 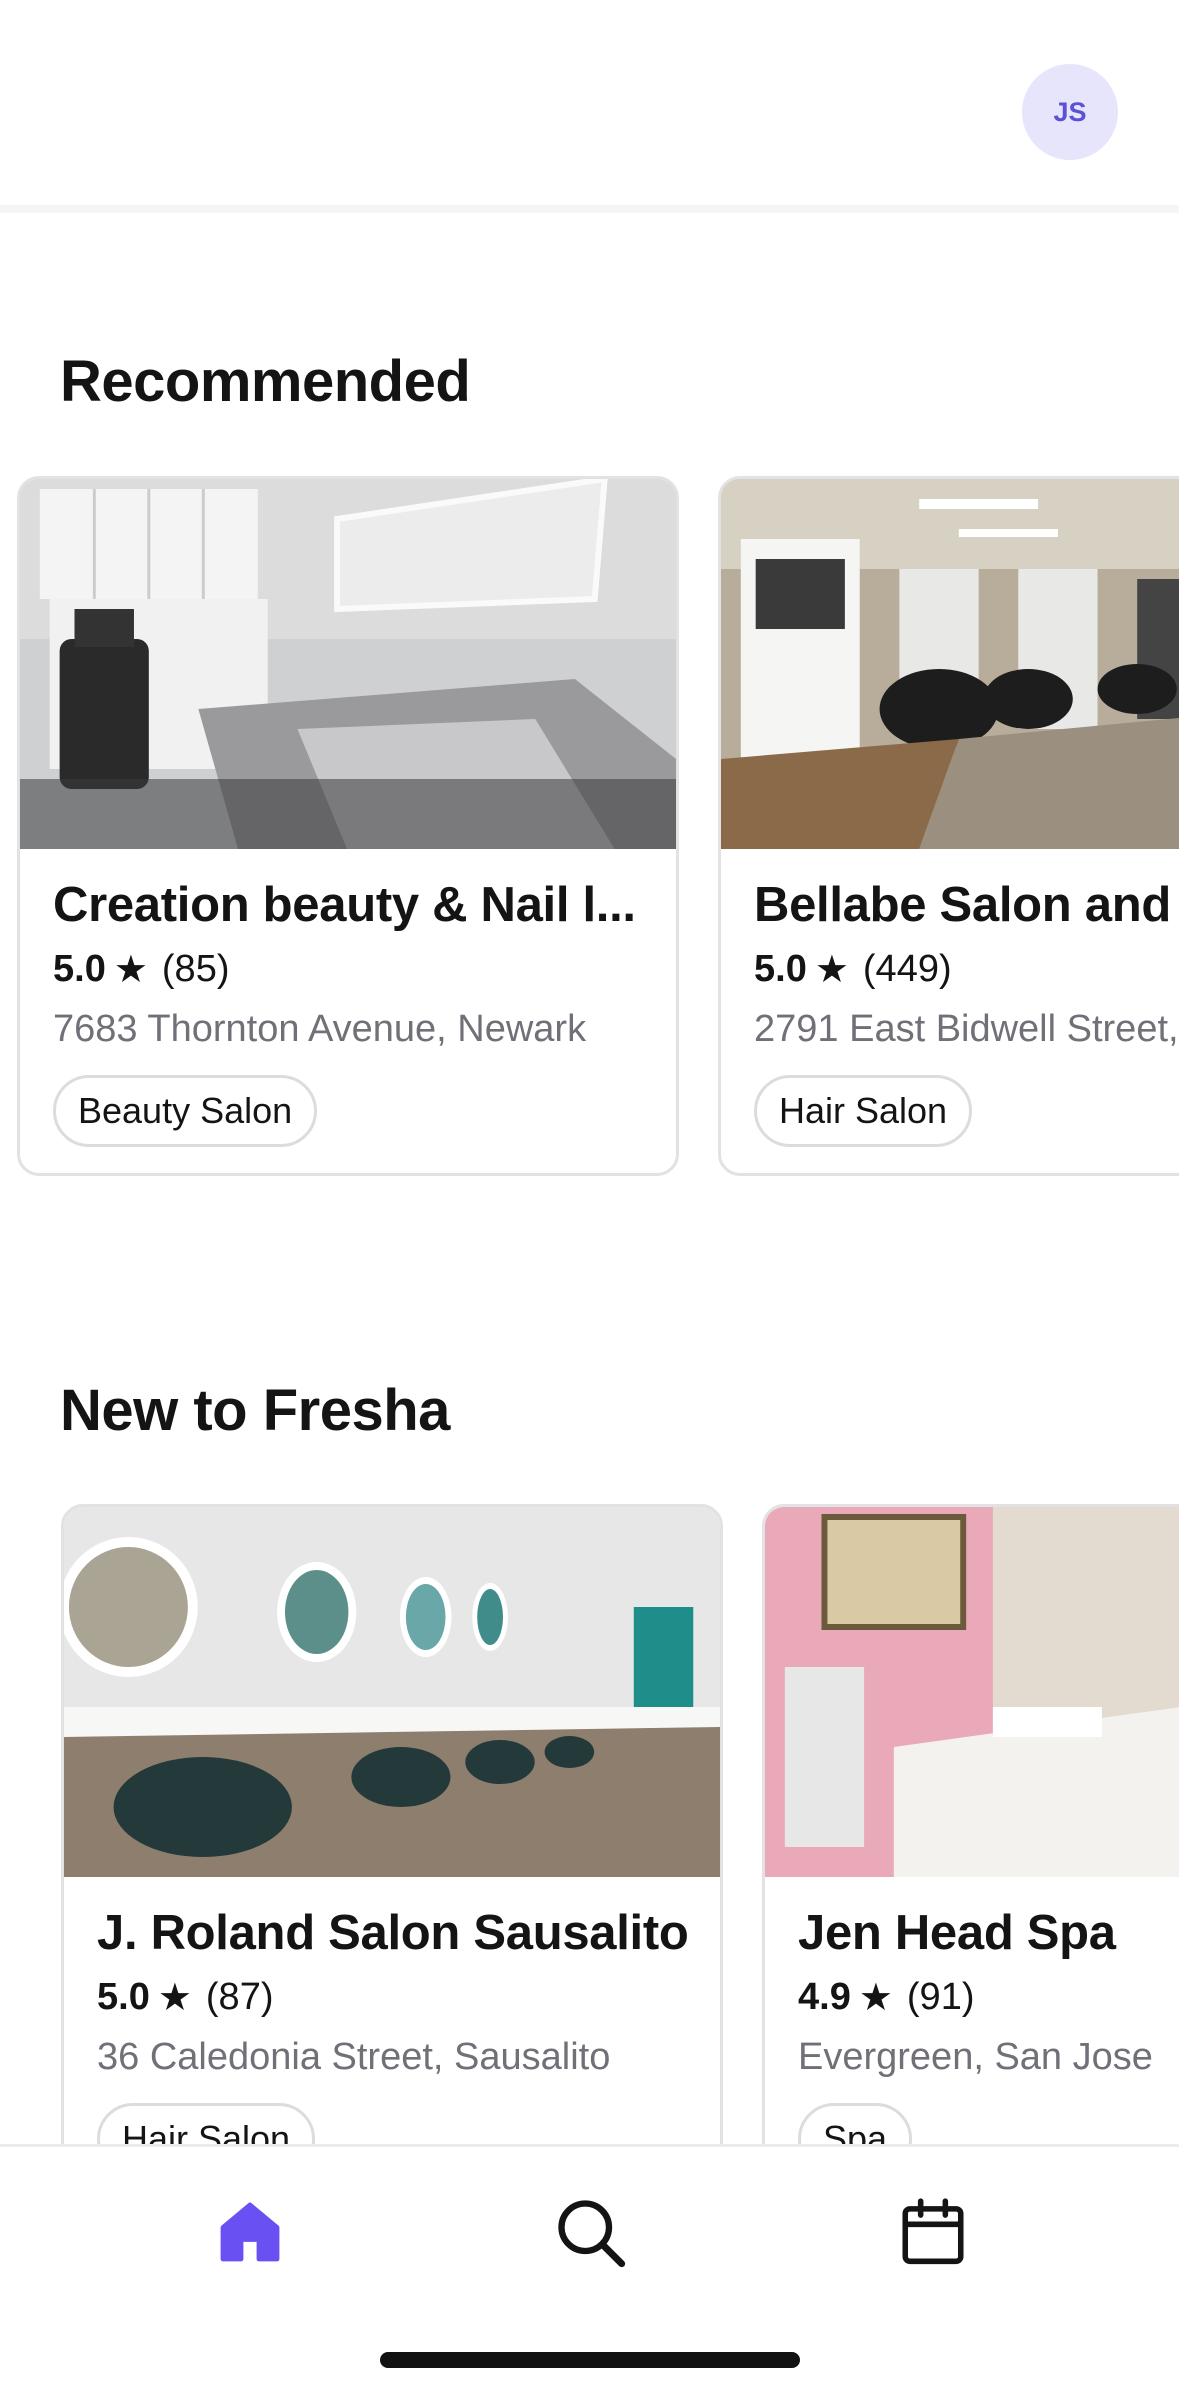 I want to click on venue-address: 7683 Thornton Avenue, Newark, so click(x=320, y=1029).